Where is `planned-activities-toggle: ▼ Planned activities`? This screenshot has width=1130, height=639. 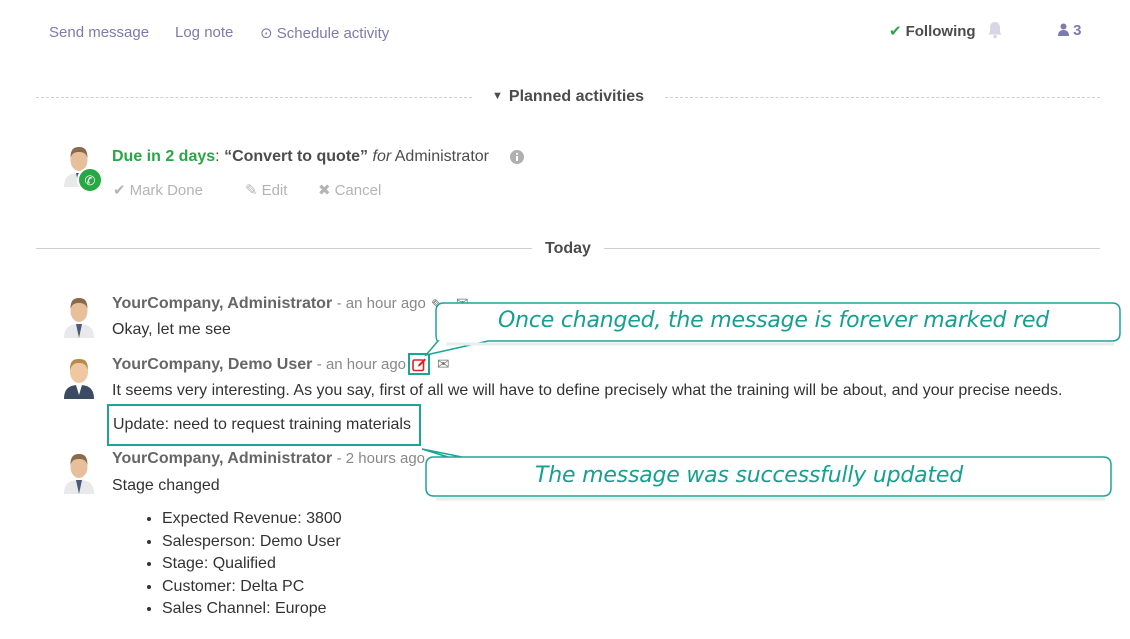
planned-activities-toggle: ▼ Planned activities is located at coordinates (568, 97).